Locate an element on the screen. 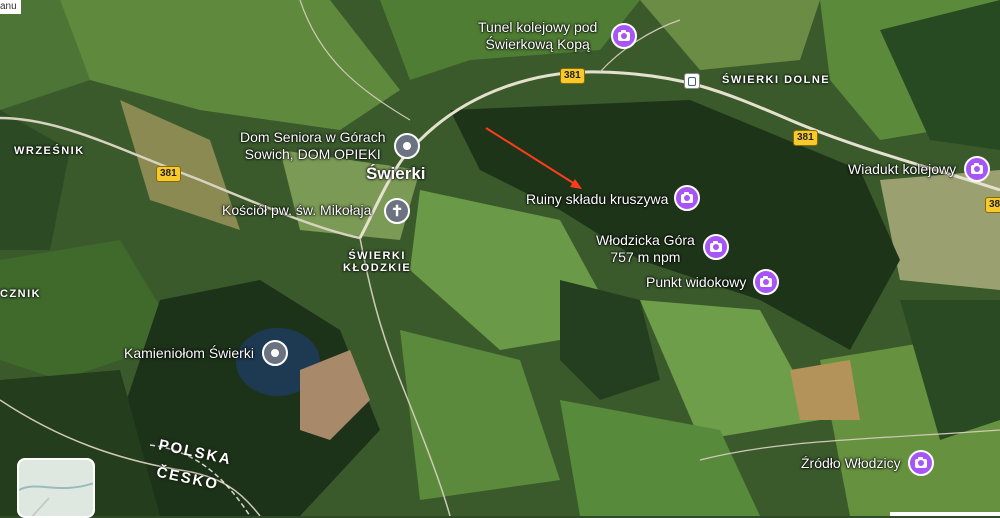  map-footer-bar is located at coordinates (945, 514).